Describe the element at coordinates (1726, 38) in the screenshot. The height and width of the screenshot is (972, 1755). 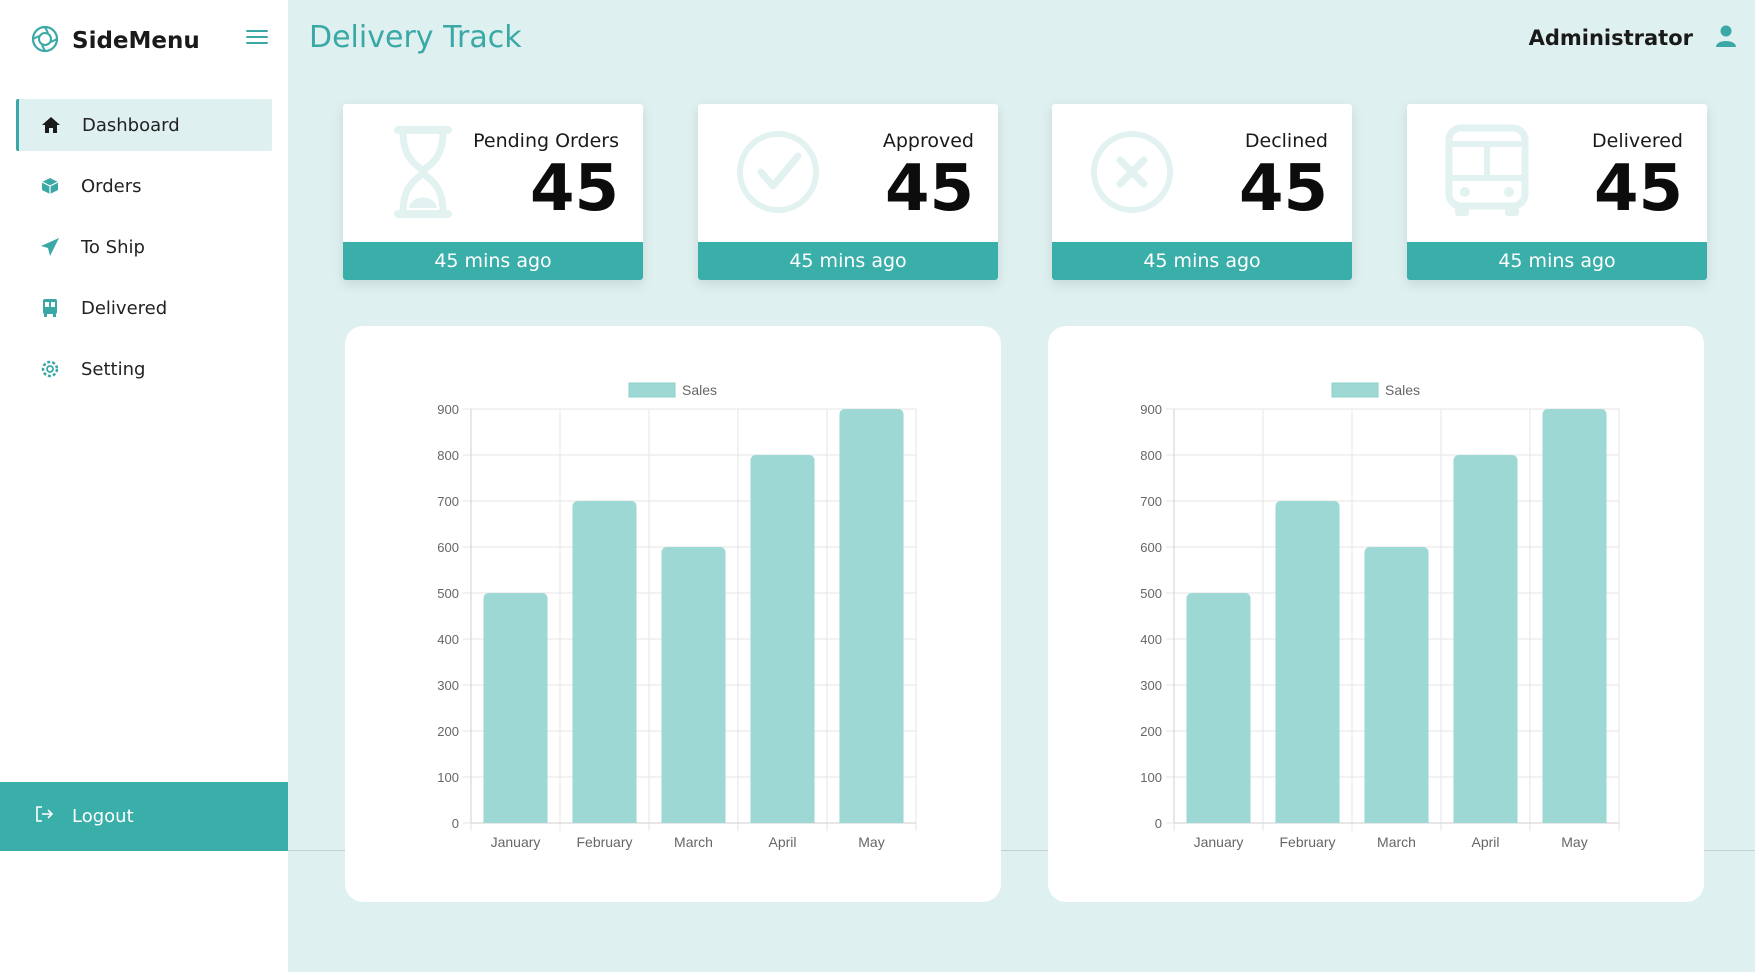
I see `user-icon` at that location.